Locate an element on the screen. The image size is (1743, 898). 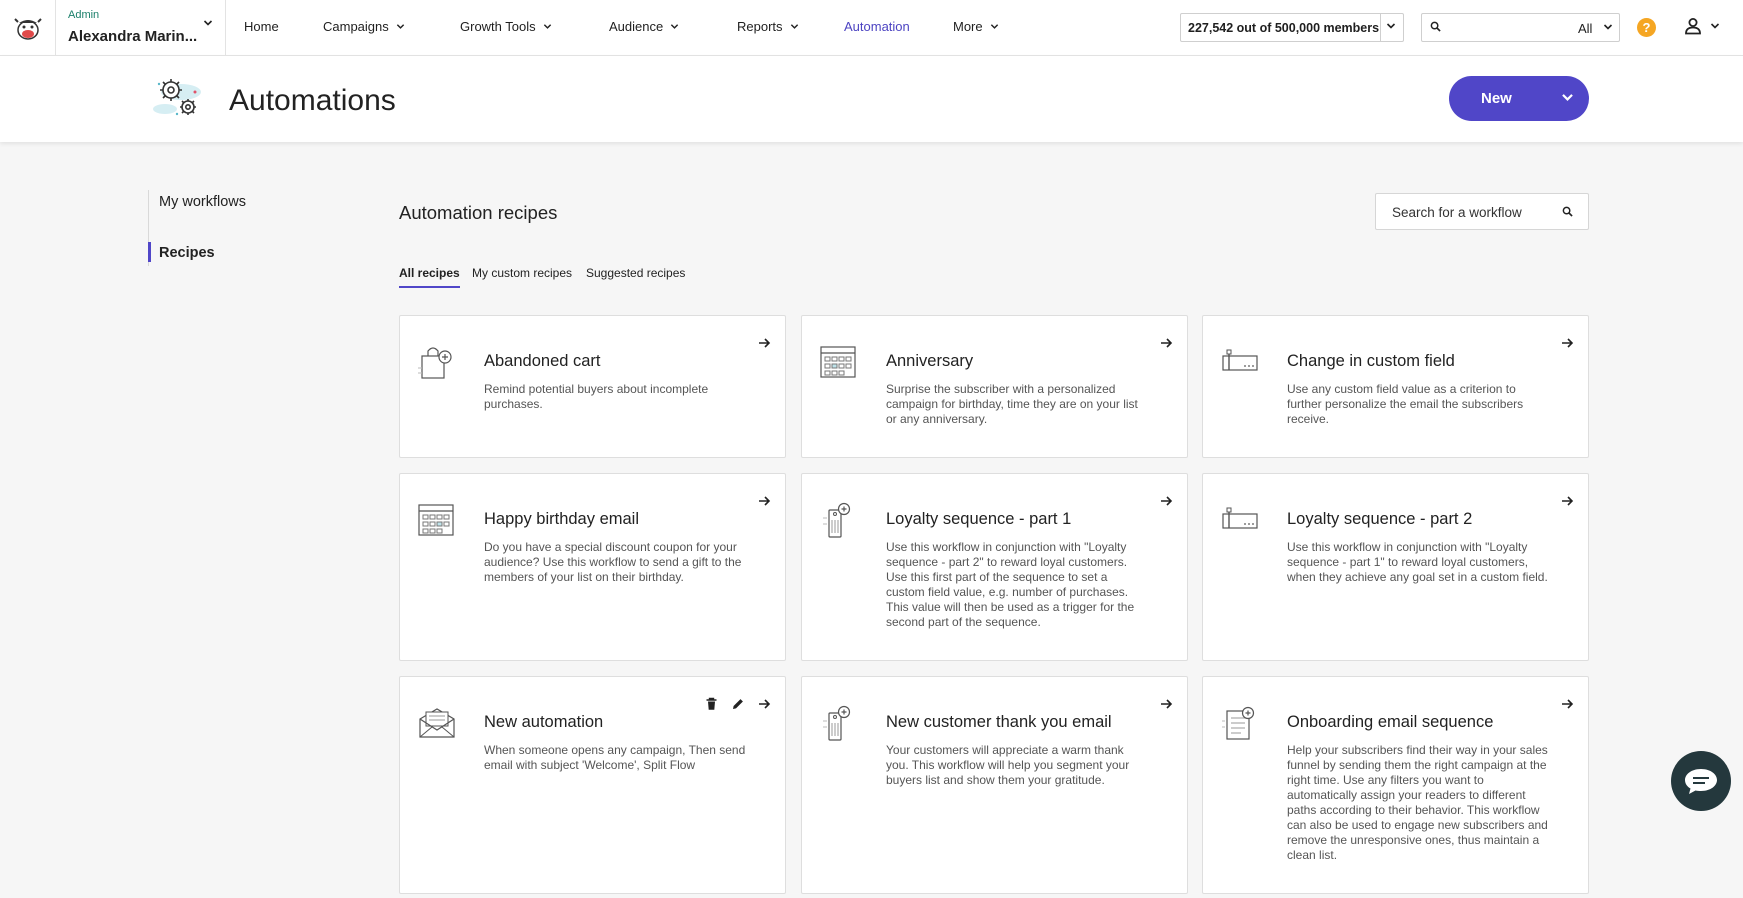
sidebar-item-my-workflows: My workflows is located at coordinates (202, 202).